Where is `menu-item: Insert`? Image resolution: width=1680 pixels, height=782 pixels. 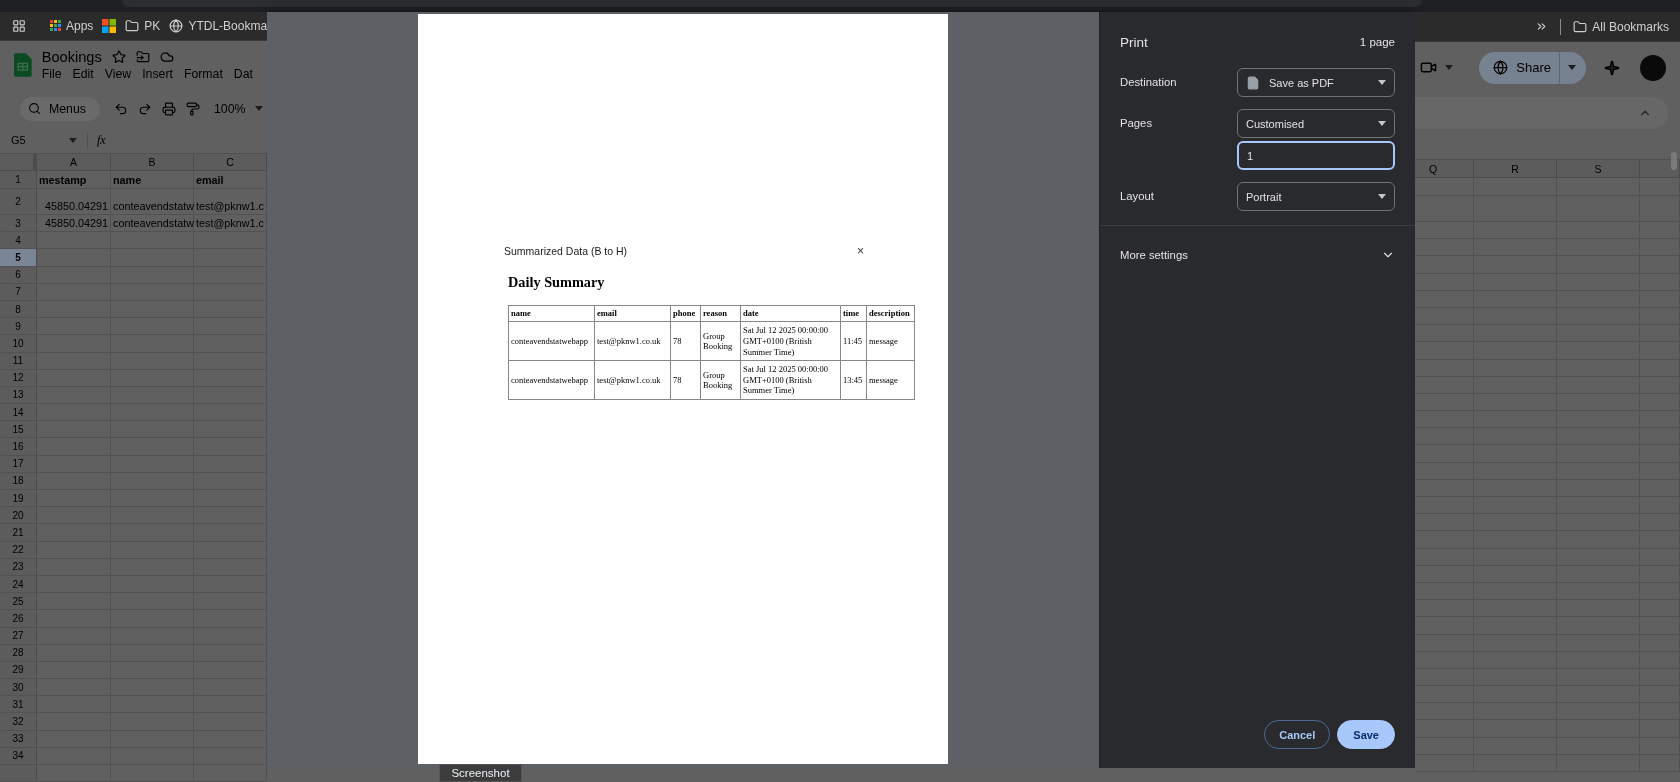
menu-item: Insert is located at coordinates (157, 74).